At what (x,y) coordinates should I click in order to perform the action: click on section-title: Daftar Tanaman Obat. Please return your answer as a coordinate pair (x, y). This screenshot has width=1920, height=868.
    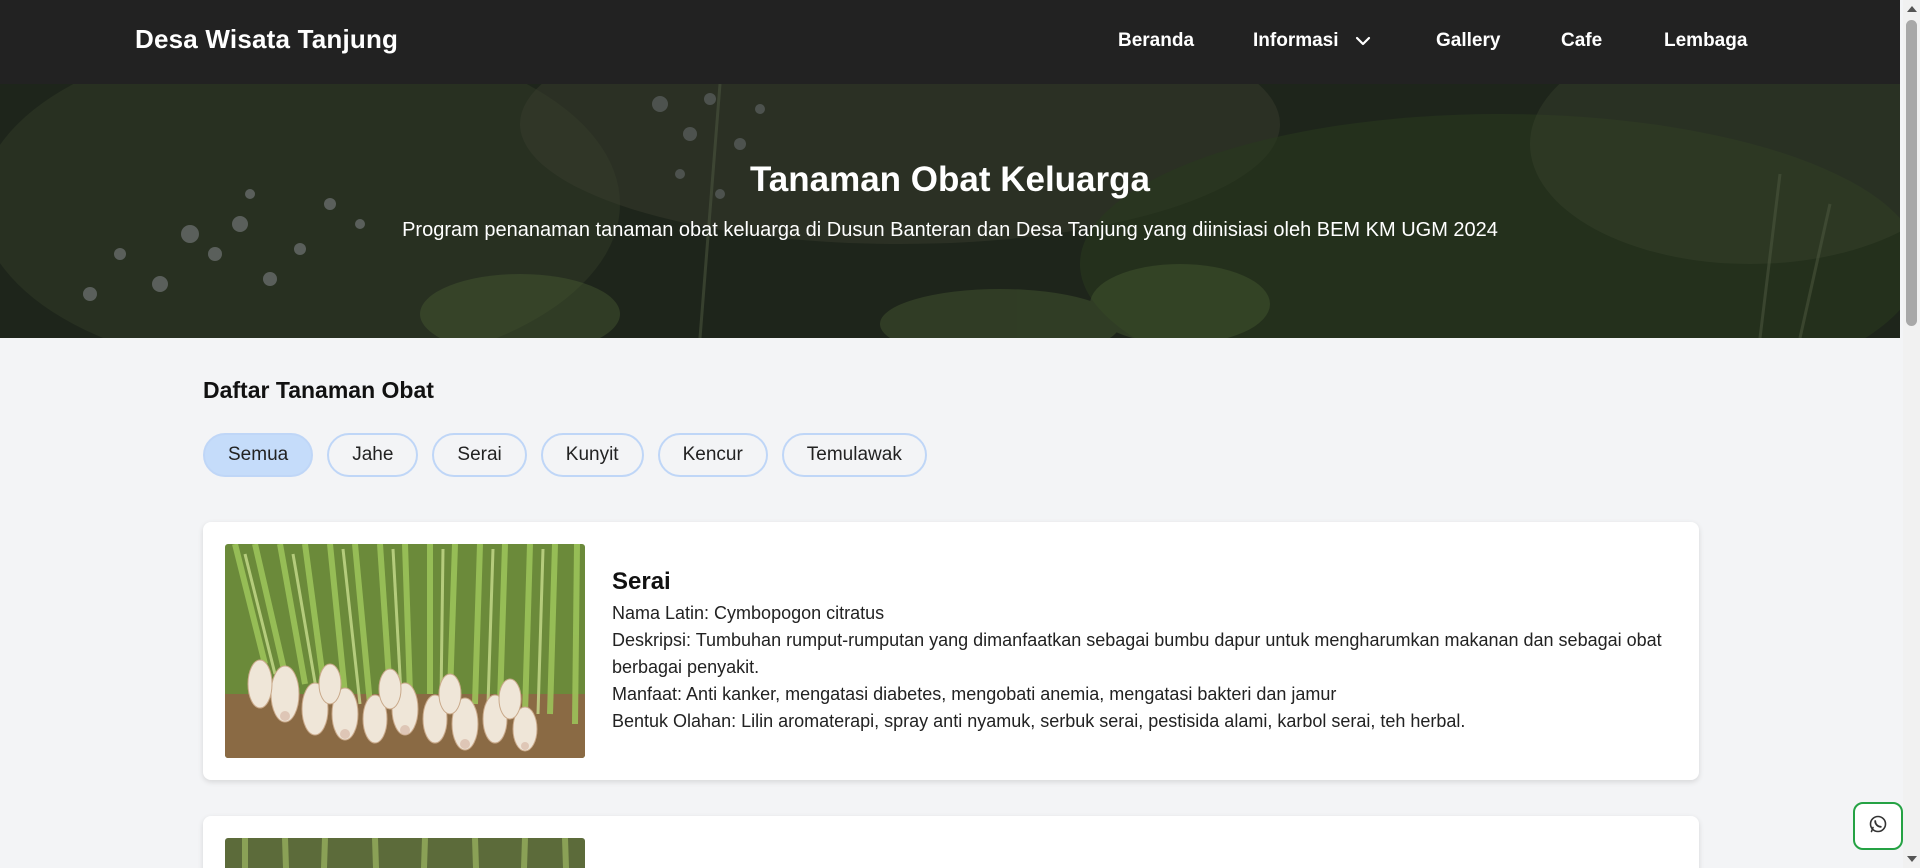
    Looking at the image, I should click on (318, 390).